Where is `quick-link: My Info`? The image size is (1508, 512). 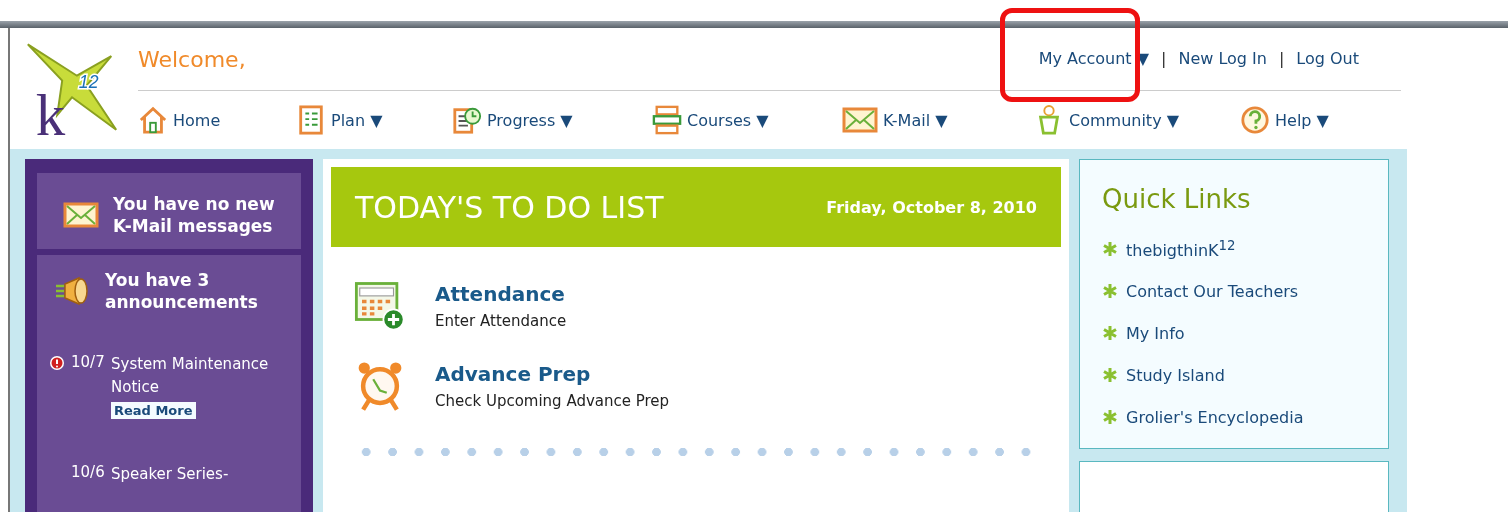 quick-link: My Info is located at coordinates (1155, 333).